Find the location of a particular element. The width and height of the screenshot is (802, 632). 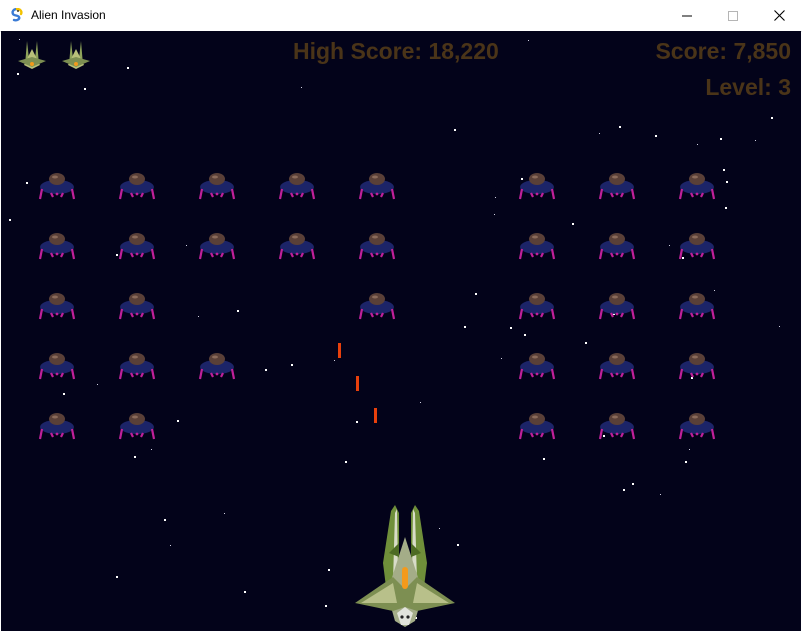

maximize-icon is located at coordinates (733, 15).